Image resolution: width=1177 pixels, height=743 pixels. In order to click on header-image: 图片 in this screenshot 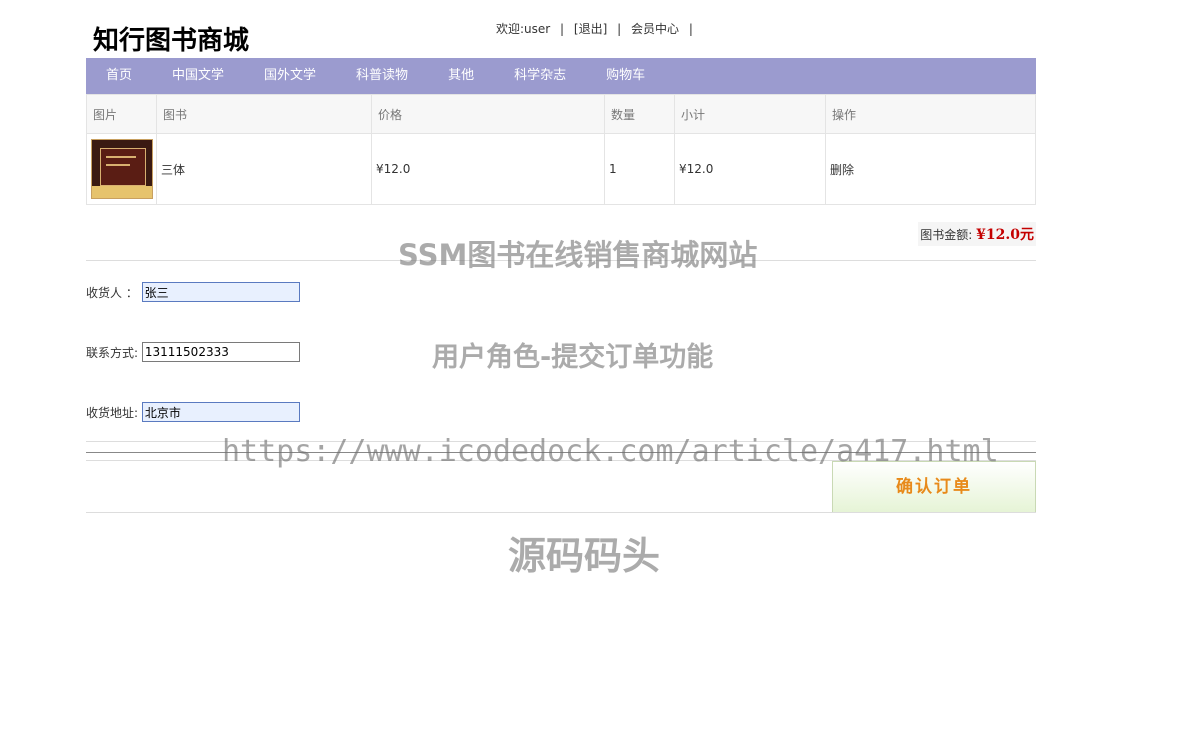, I will do `click(121, 114)`.